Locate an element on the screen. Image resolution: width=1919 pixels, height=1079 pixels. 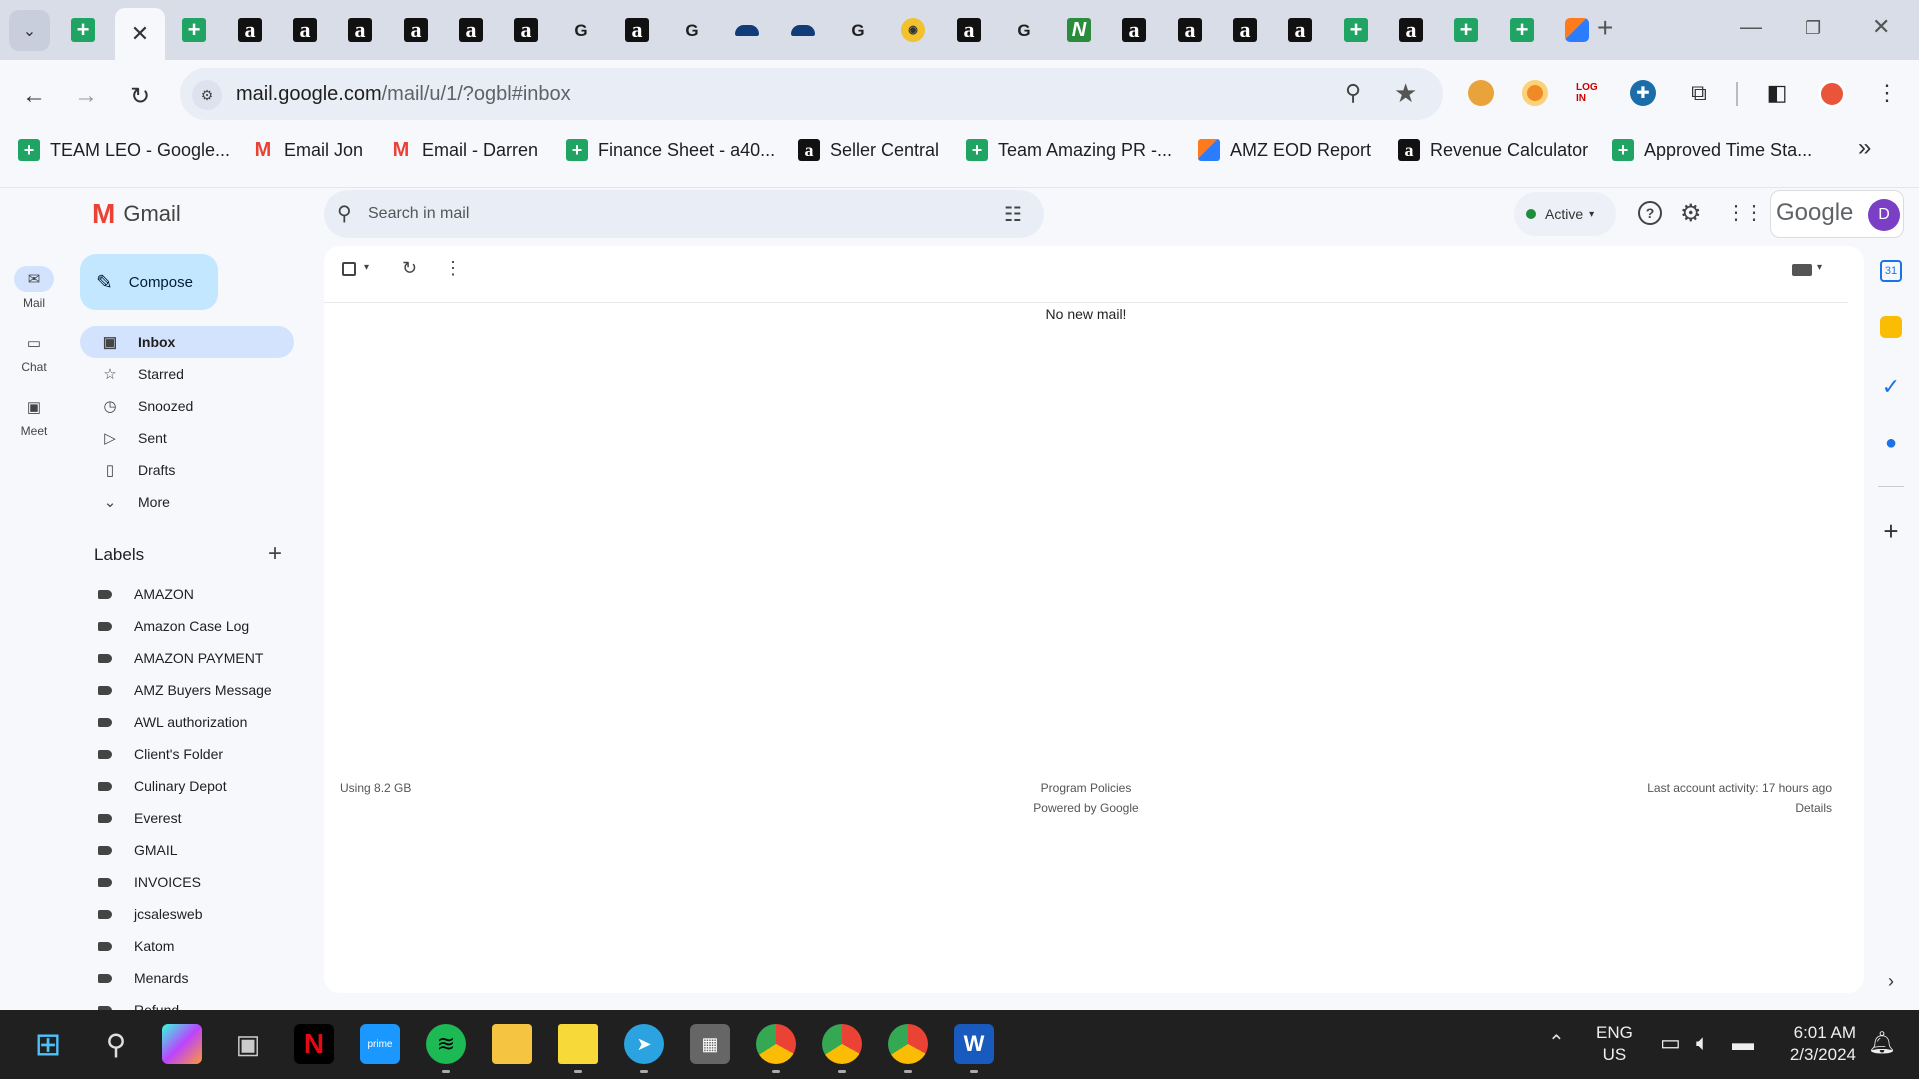
restore-icon: ❐ is located at coordinates (1813, 28).